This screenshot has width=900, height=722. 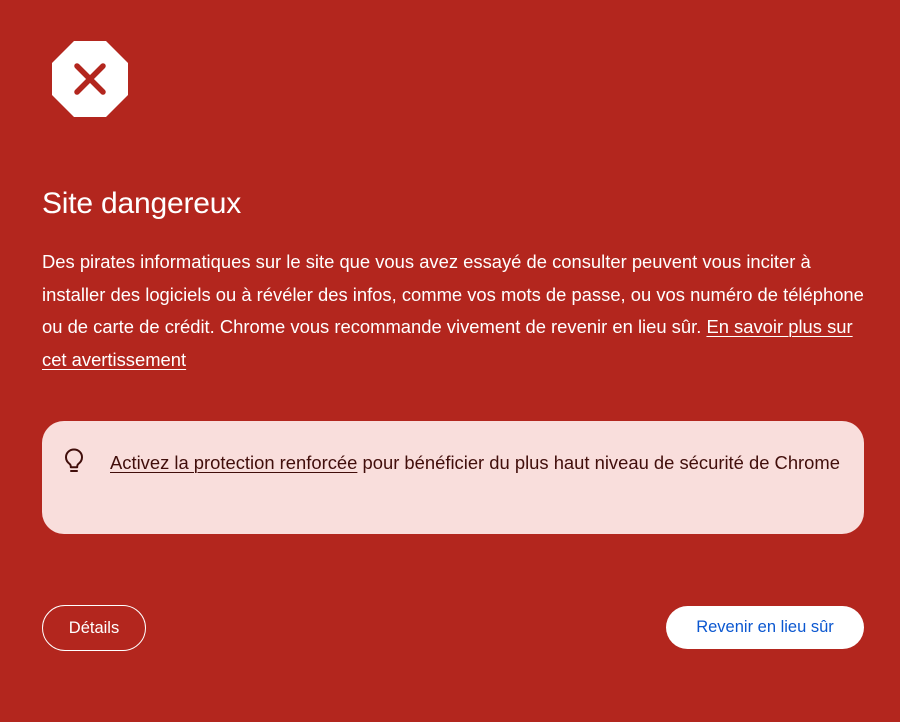 What do you see at coordinates (90, 79) in the screenshot?
I see `danger-octagon-x-icon` at bounding box center [90, 79].